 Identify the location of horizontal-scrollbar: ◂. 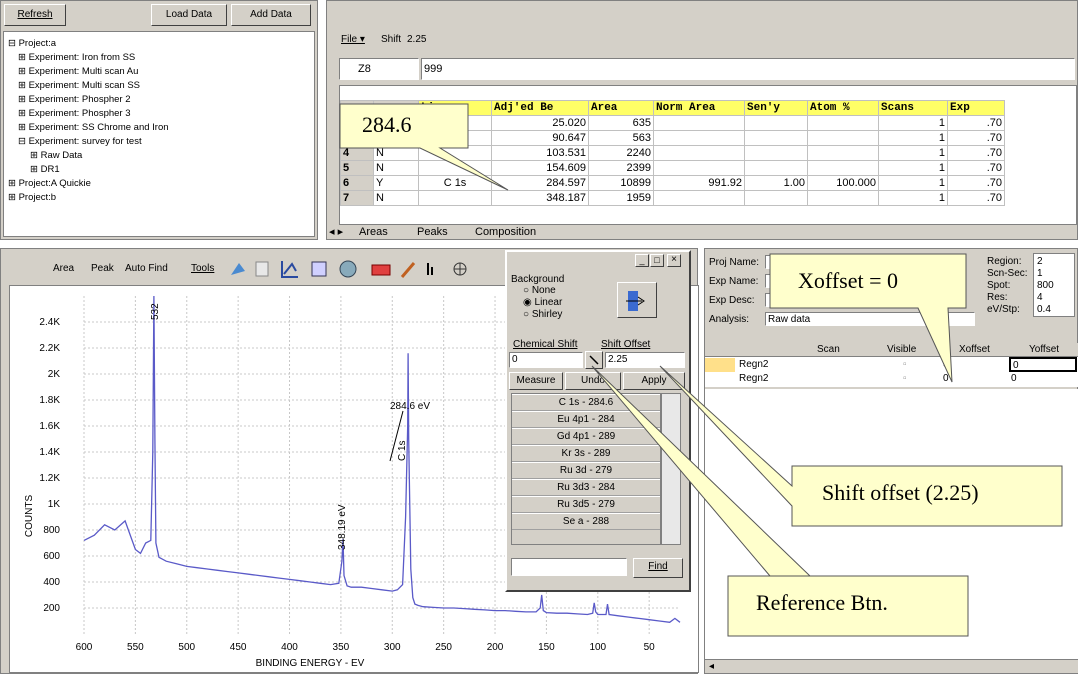
(891, 666).